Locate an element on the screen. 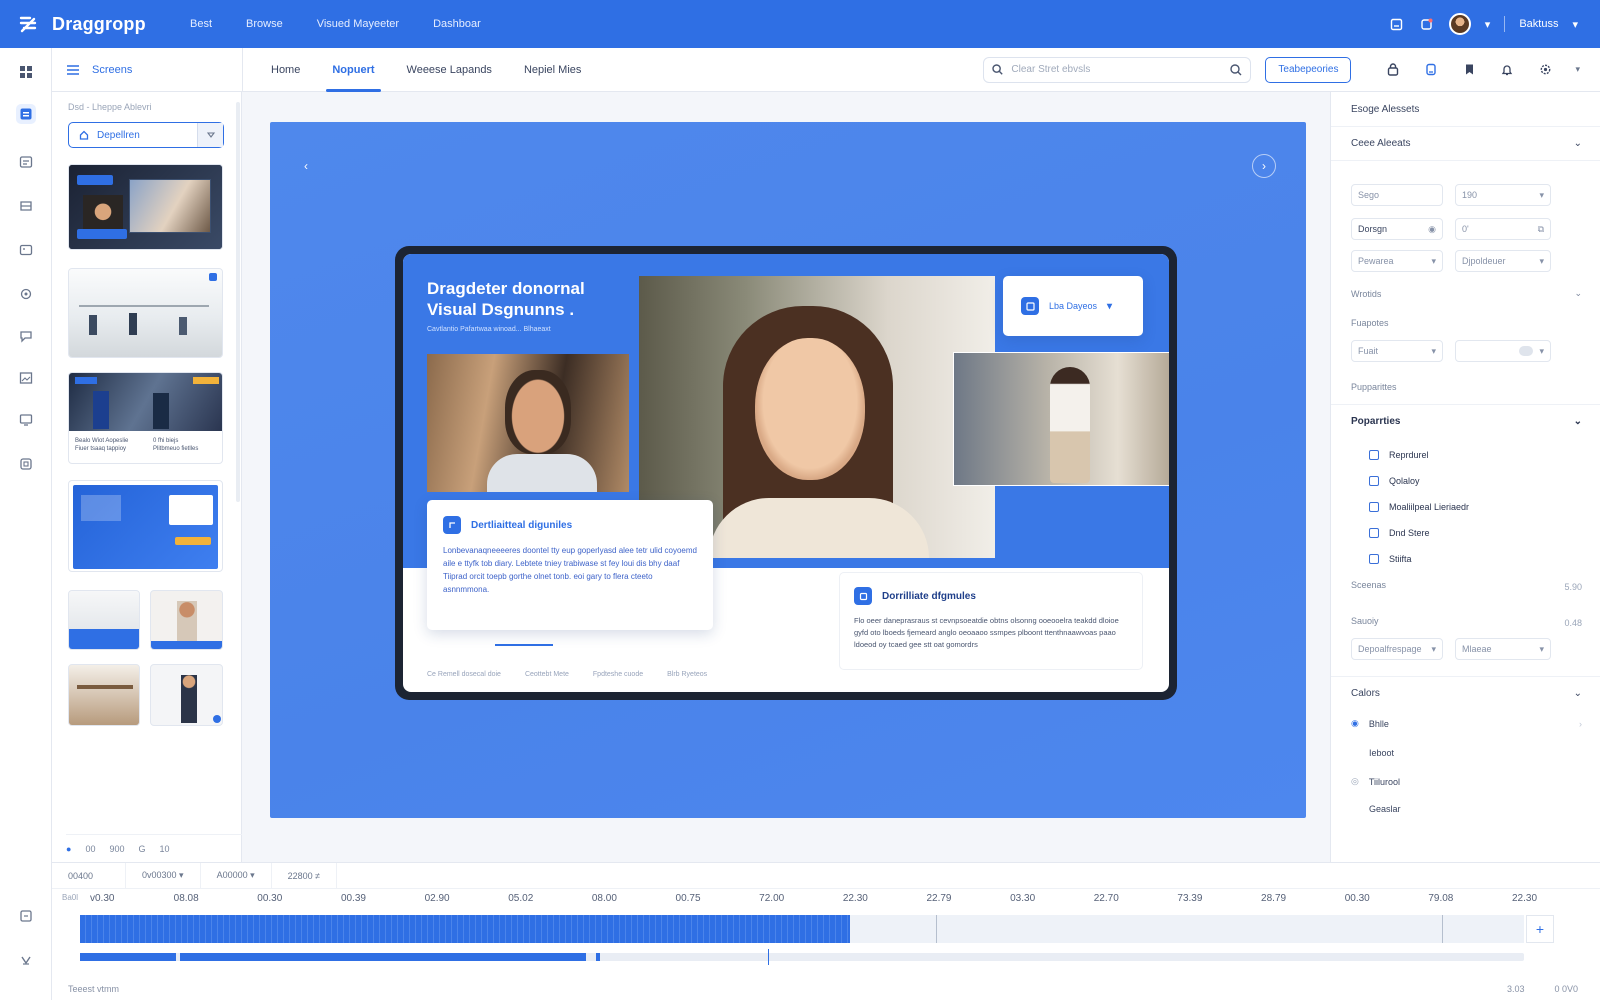  section-header: Wrotids ⌄ is located at coordinates (1466, 293).